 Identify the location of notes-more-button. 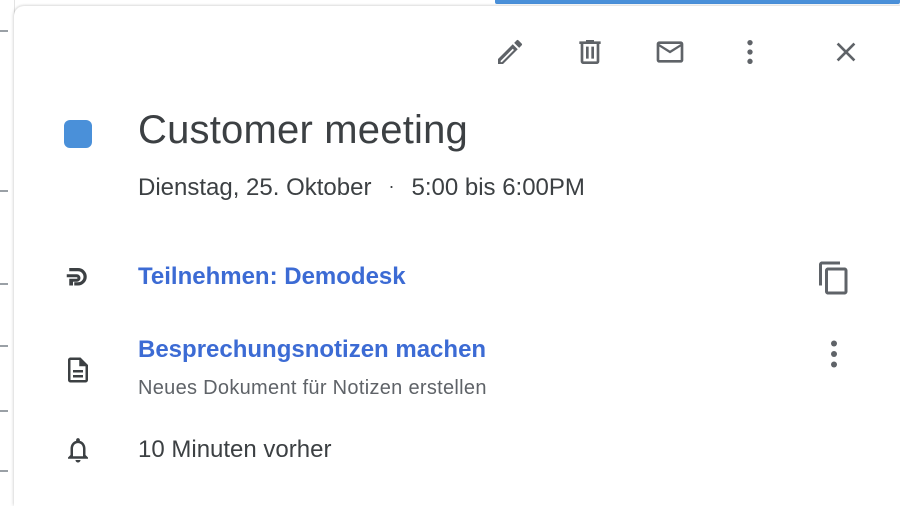
(834, 354).